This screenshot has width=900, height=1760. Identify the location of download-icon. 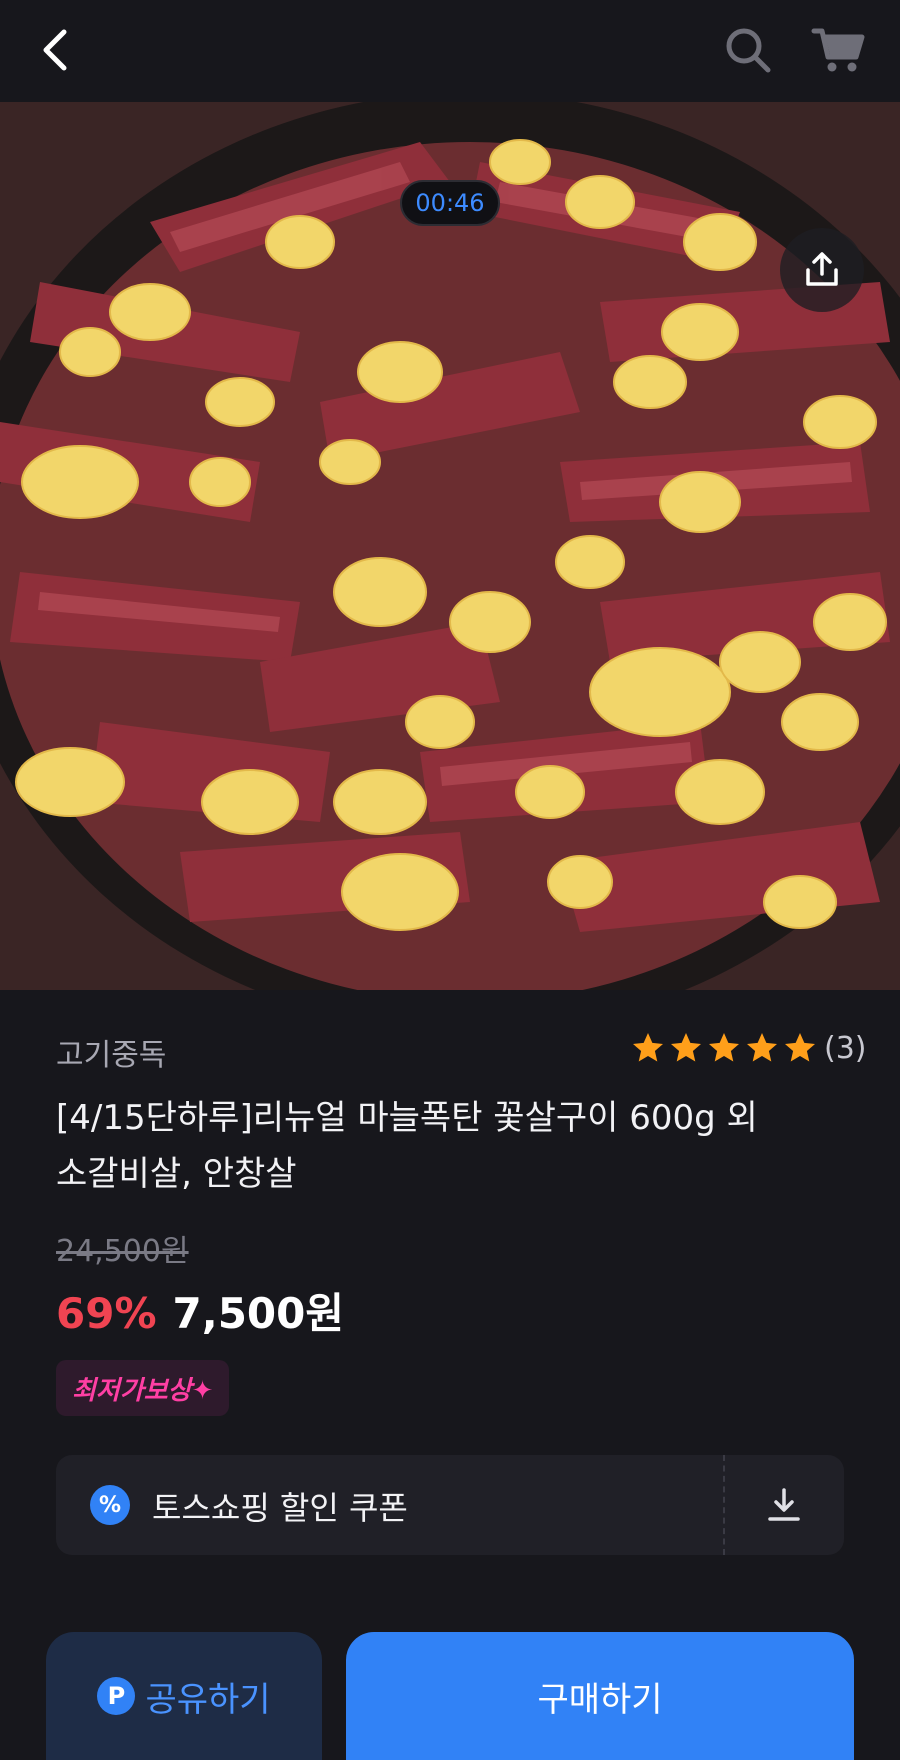
(784, 1504).